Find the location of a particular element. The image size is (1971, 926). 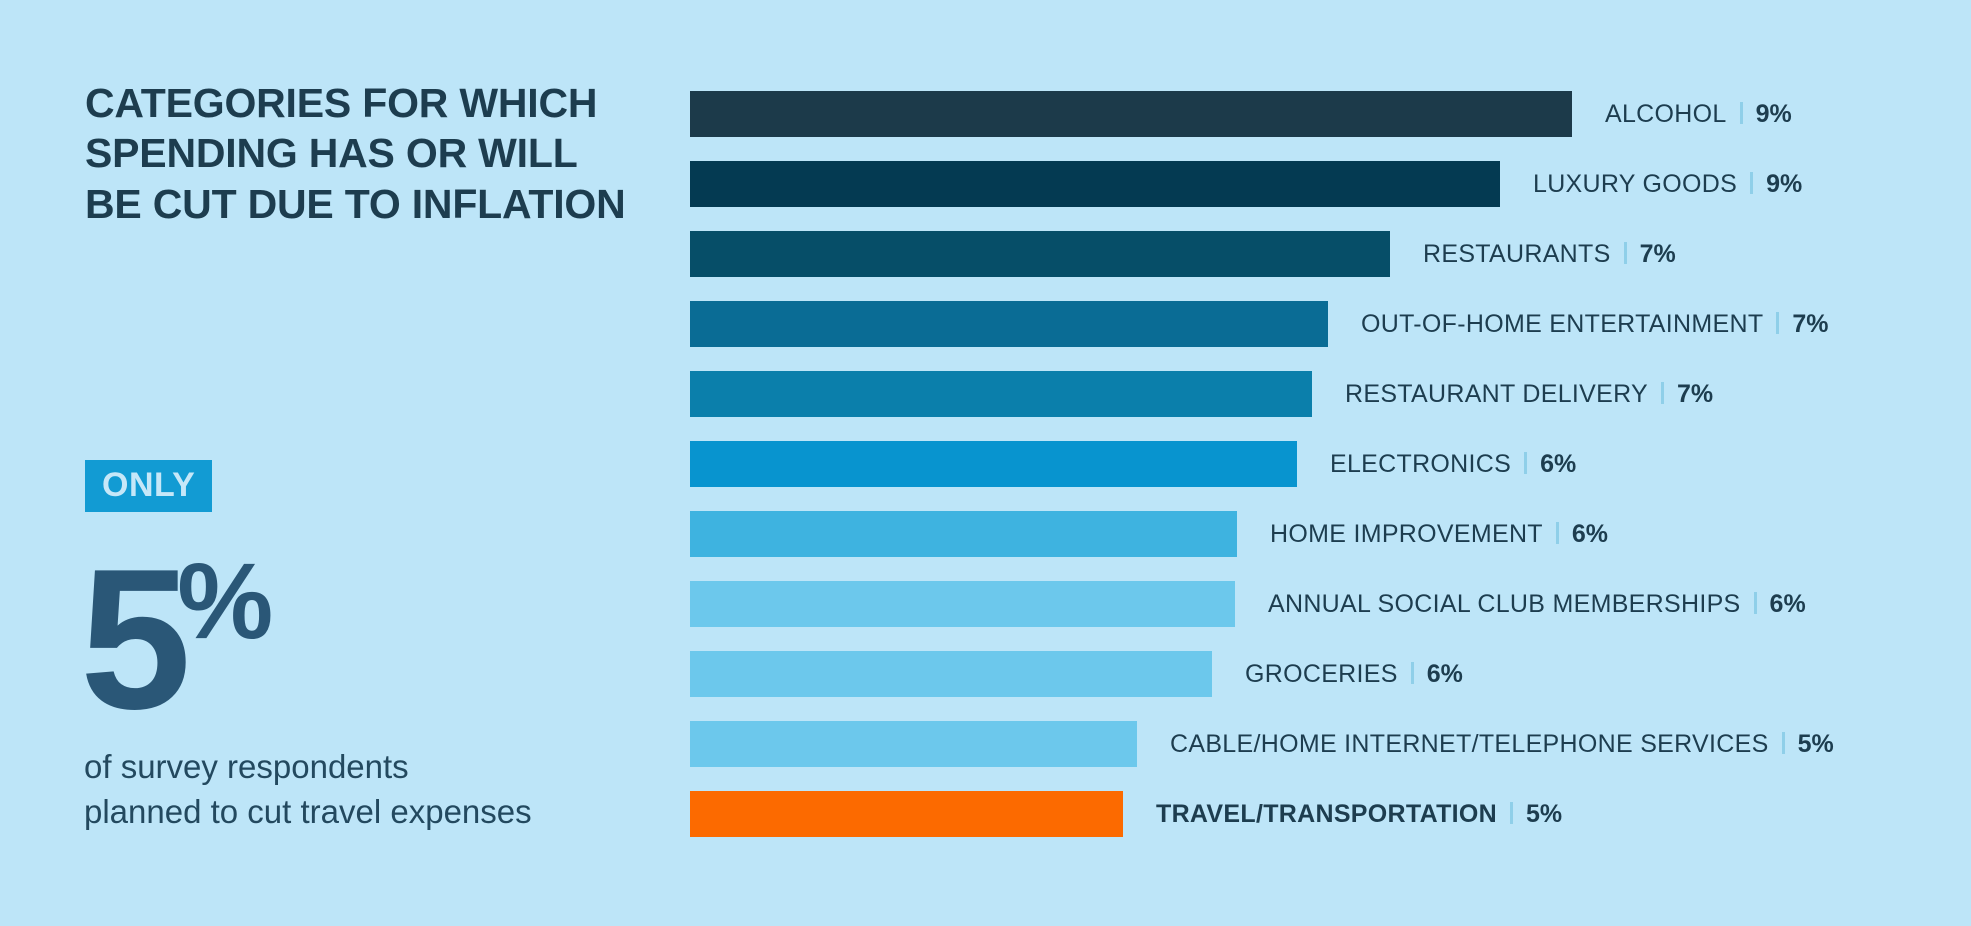

bar-label-group: TRAVEL/TRANSPORTATION 5% is located at coordinates (1359, 814).